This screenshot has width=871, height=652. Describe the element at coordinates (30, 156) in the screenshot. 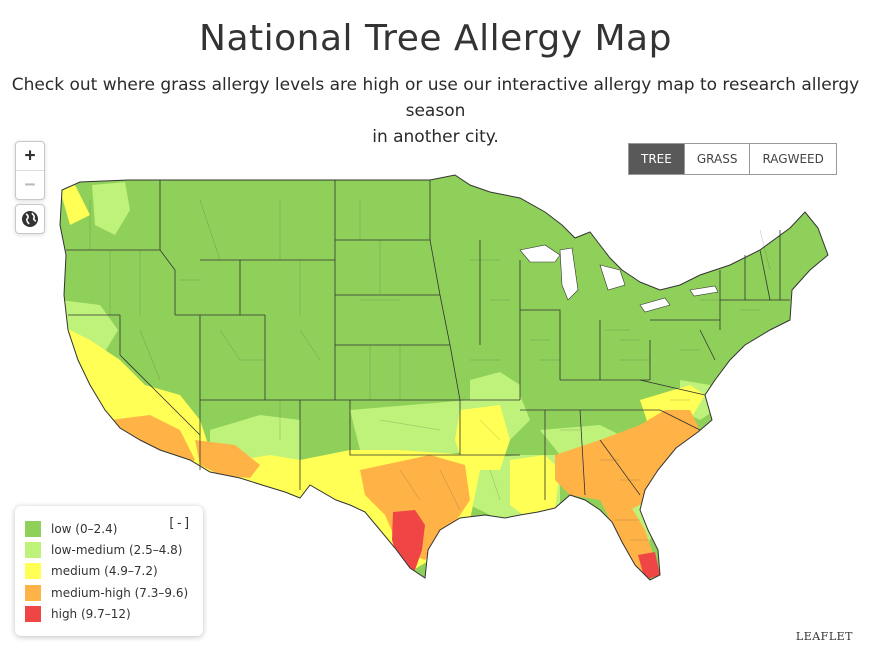

I see `zoom-in-button: +` at that location.